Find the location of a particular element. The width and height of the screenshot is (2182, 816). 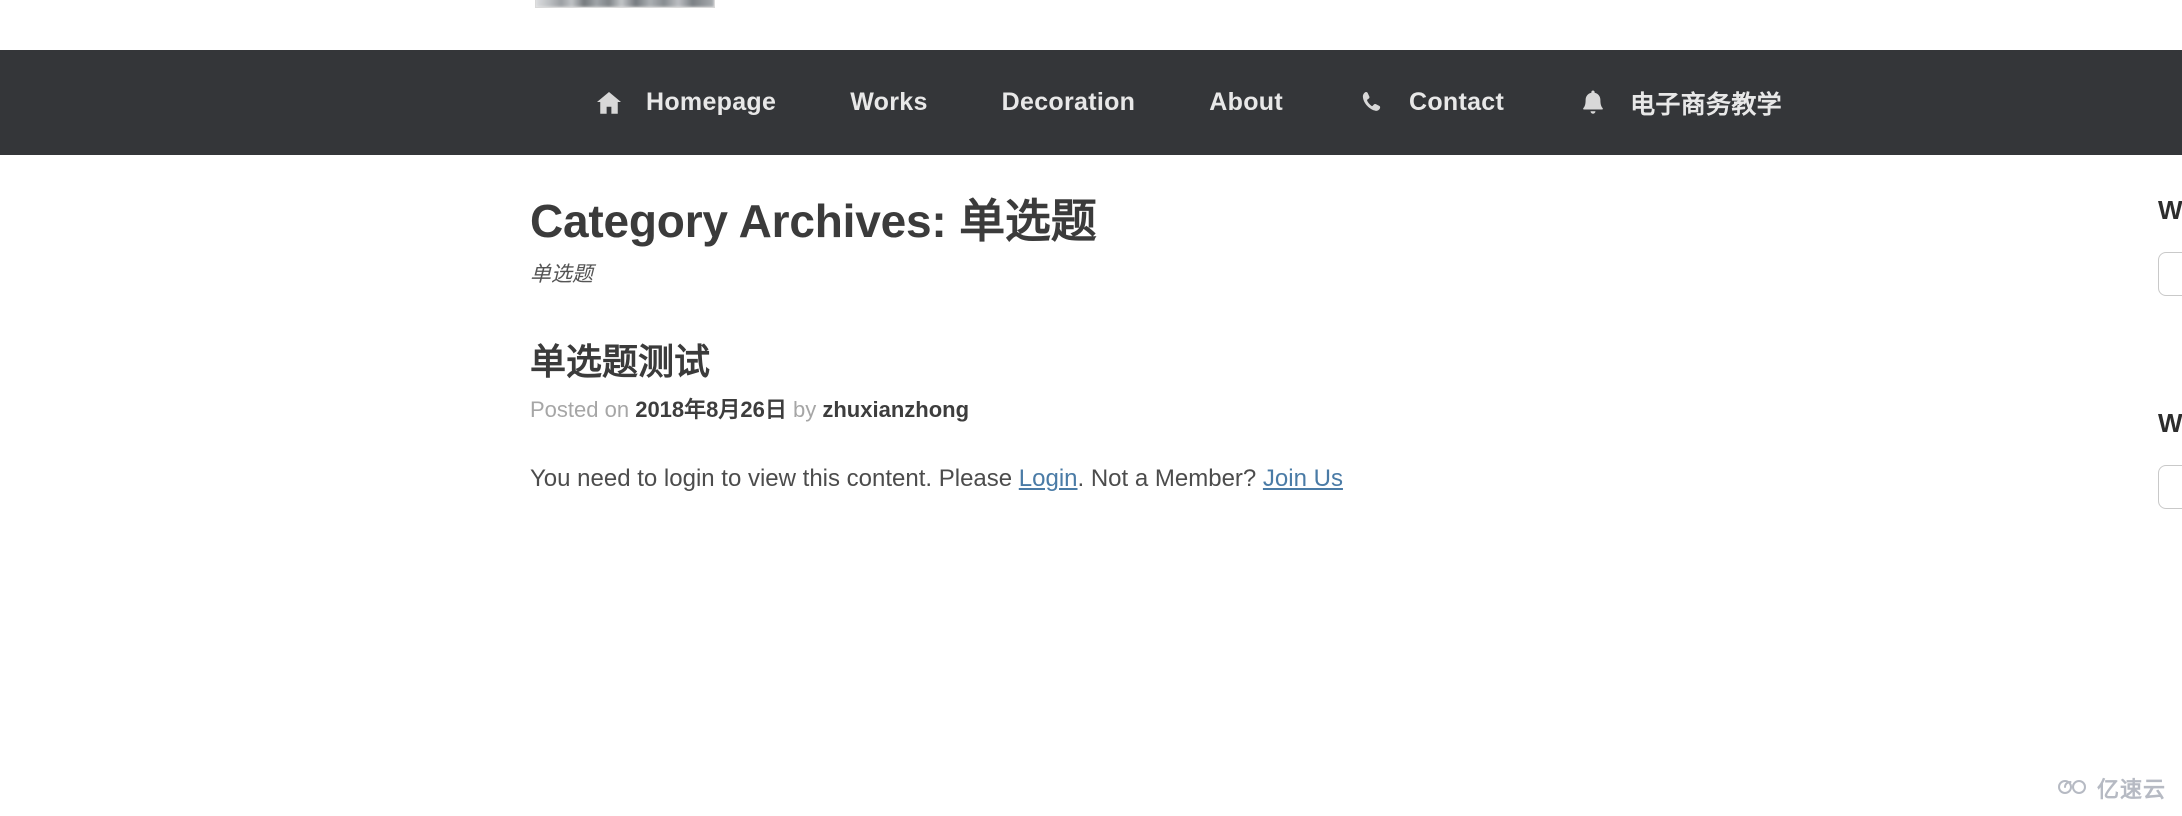

nav-label-decoration: Decoration is located at coordinates (1068, 102).